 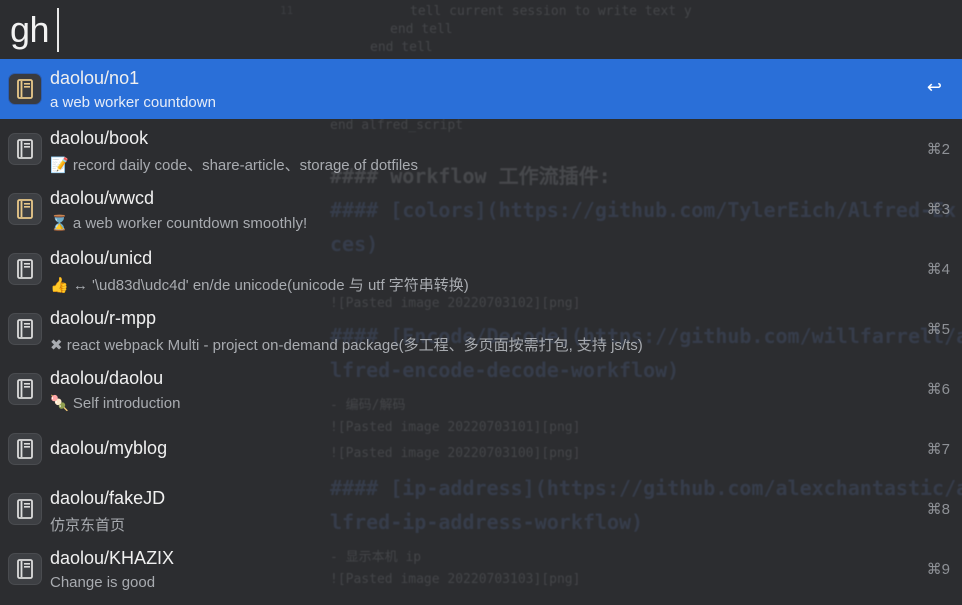 I want to click on result-title: daolou/daolou, so click(x=107, y=378).